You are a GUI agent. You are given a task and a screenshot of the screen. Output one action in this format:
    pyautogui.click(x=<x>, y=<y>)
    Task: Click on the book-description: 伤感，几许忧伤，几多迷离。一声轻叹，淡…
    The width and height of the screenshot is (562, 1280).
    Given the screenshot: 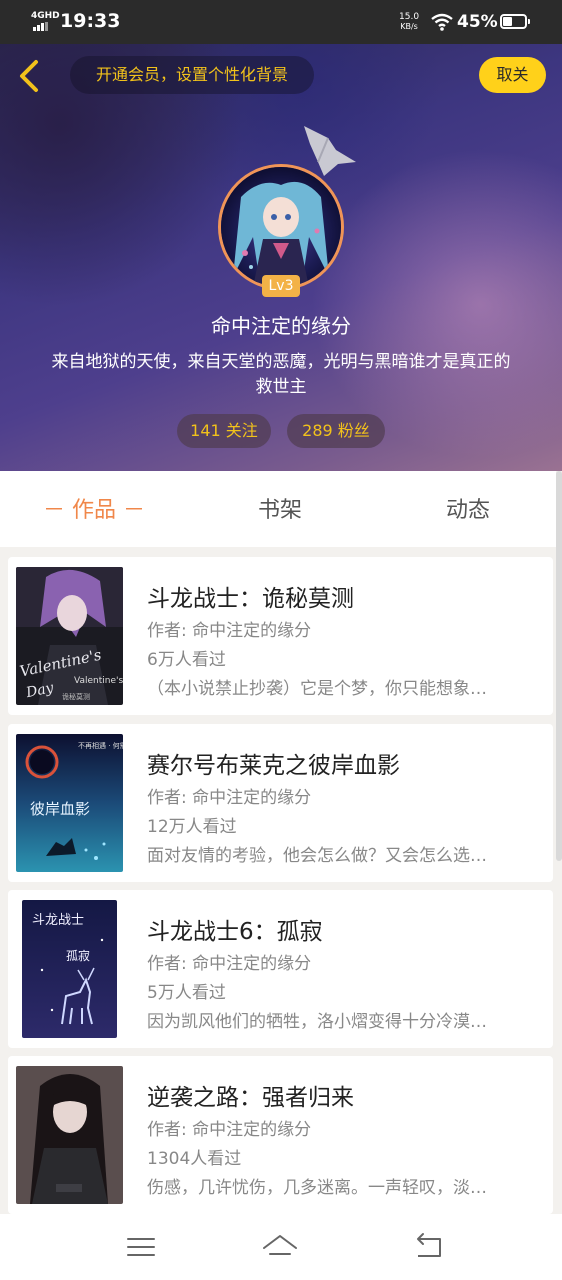 What is the action you would take?
    pyautogui.click(x=317, y=1188)
    